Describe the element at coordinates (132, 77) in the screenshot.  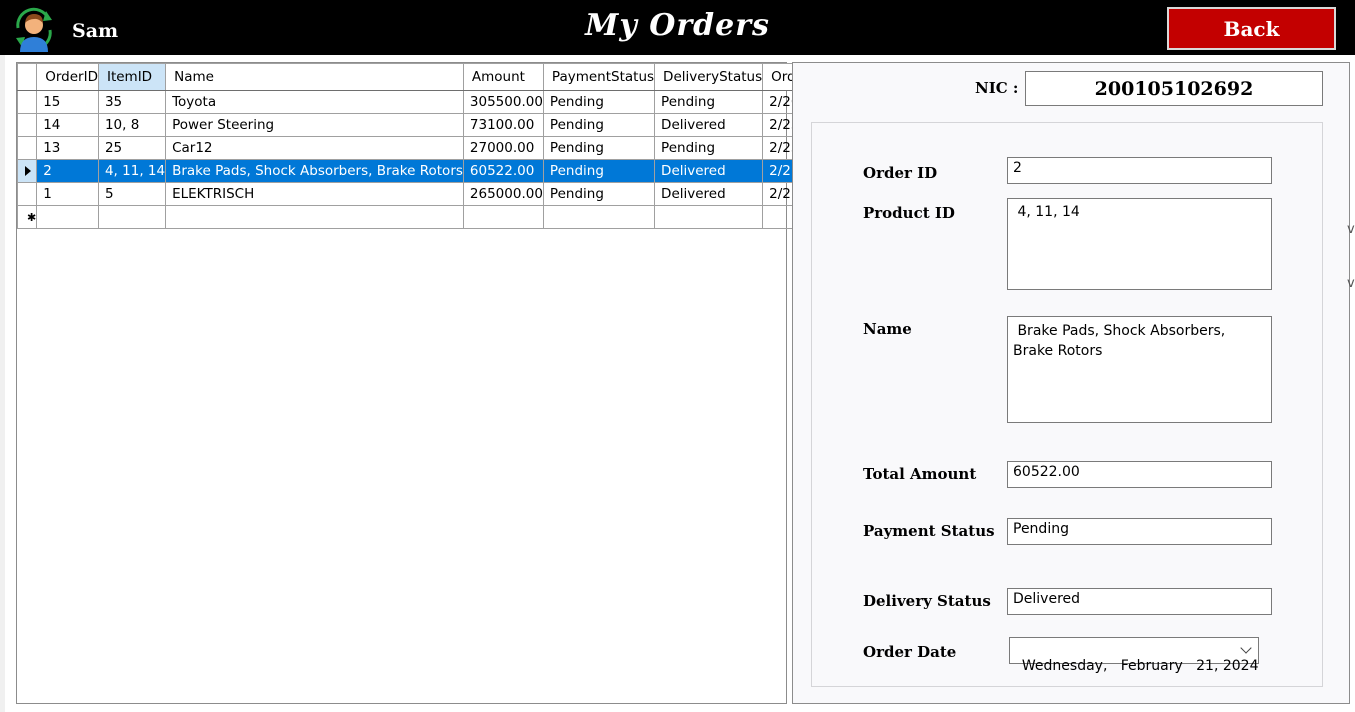
I see `column-header: ItemID` at that location.